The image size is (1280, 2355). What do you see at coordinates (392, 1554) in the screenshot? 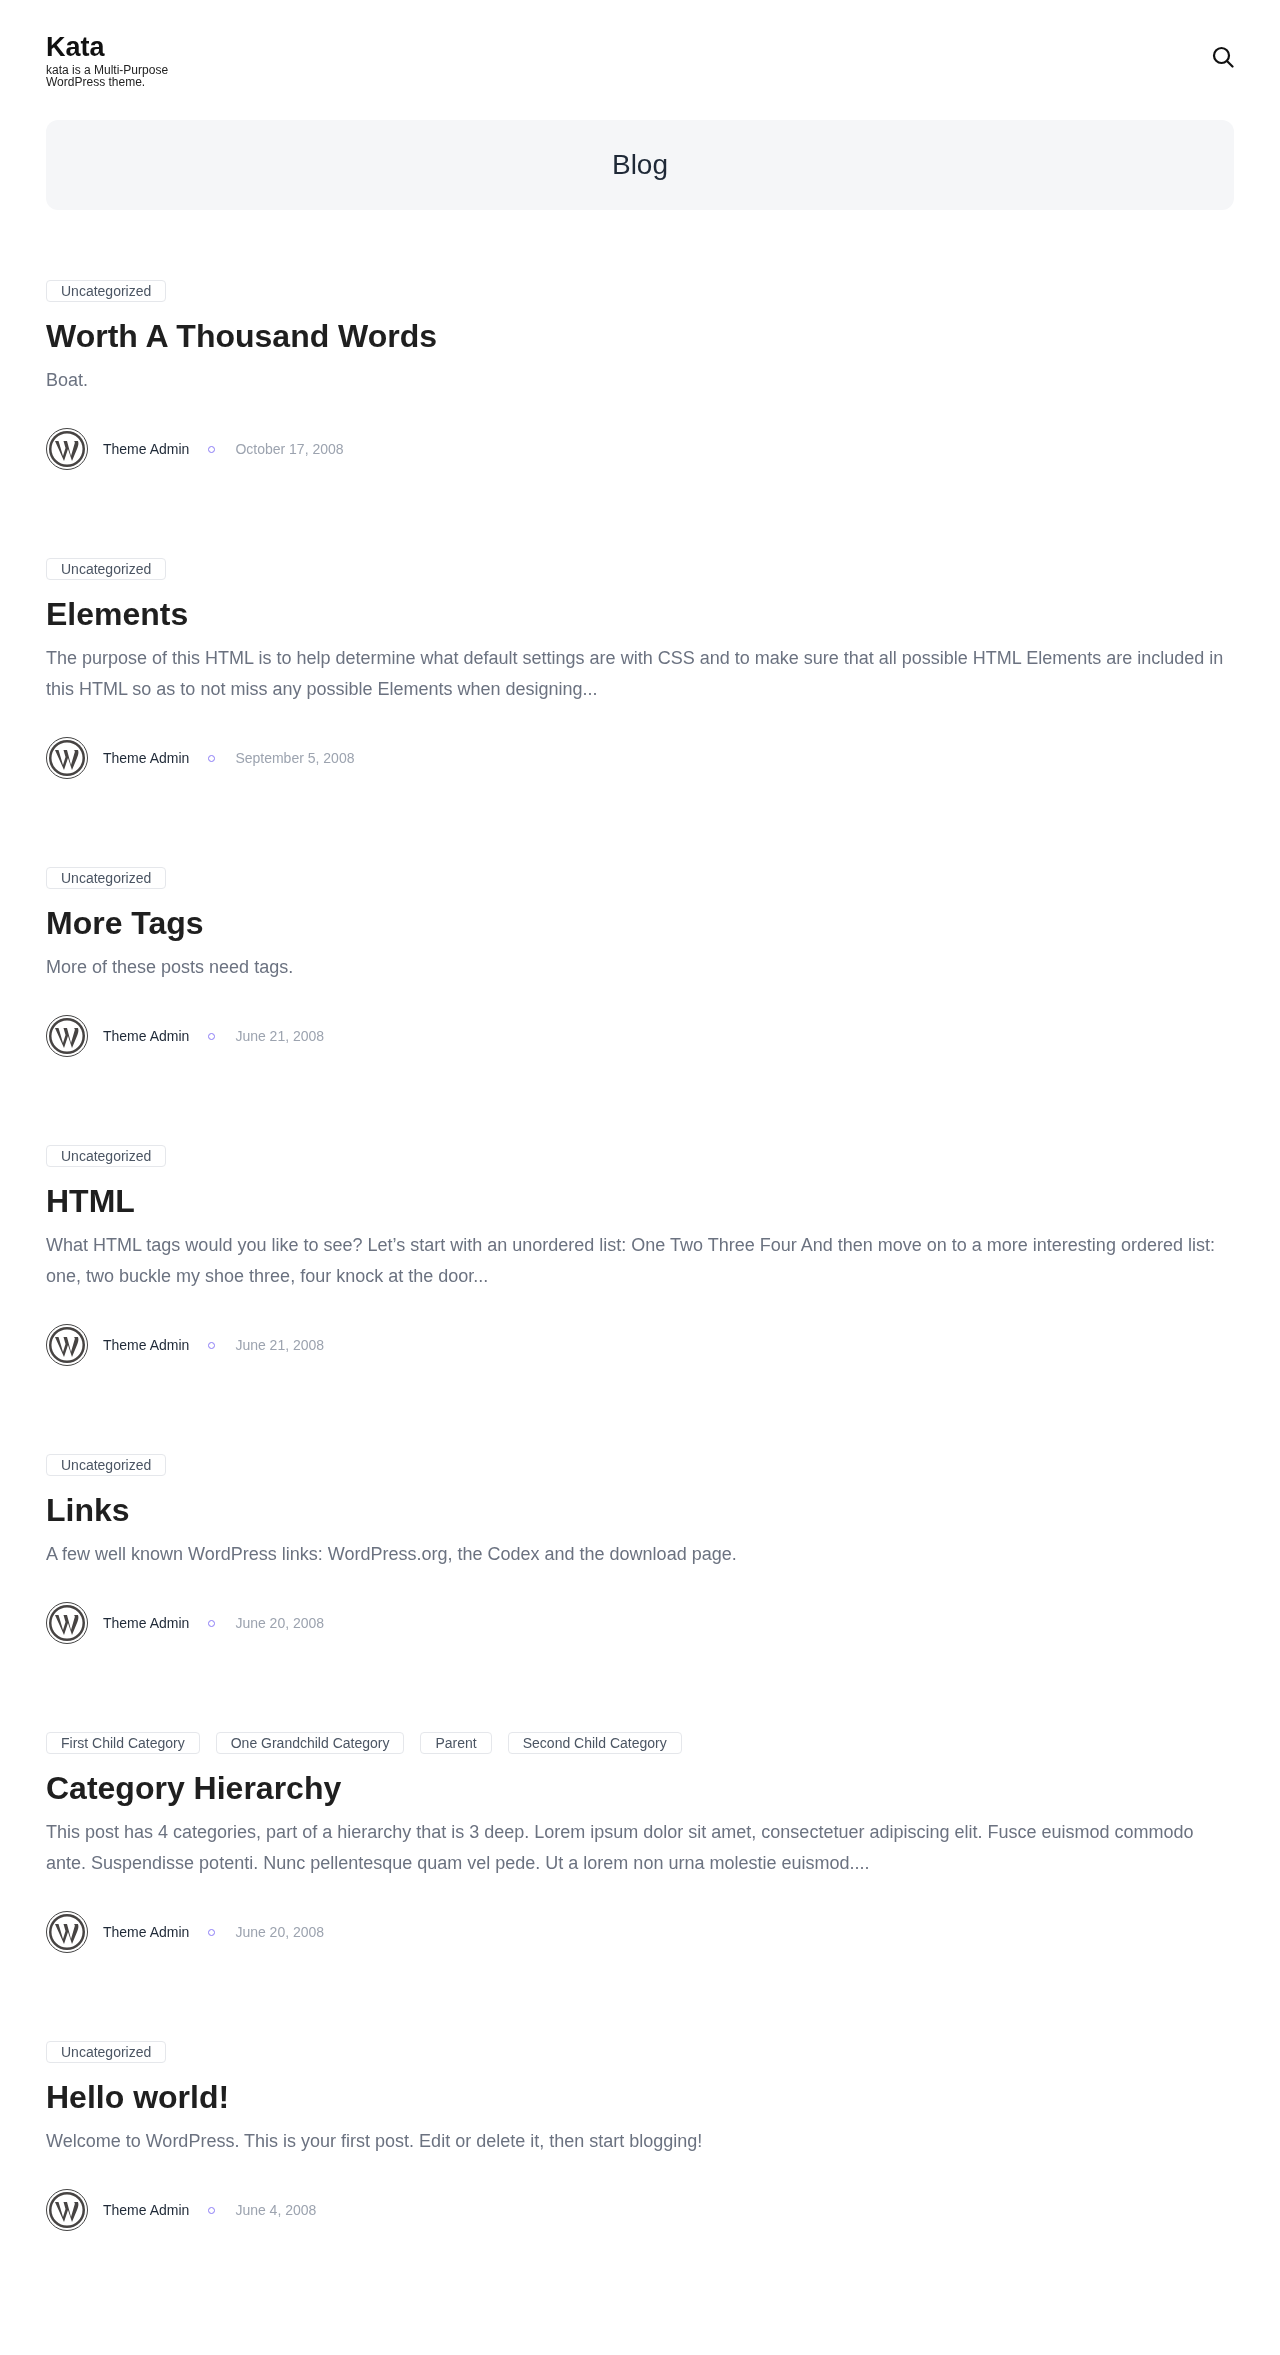
I see `post-excerpt: A few well known WordPress links: WordPress.org, the Codex and the download page.` at bounding box center [392, 1554].